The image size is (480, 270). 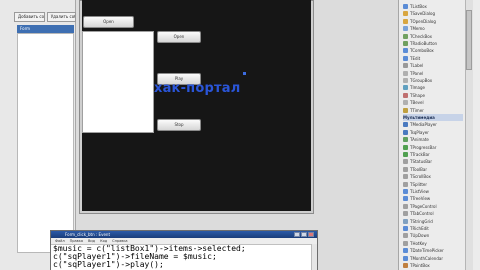 I want to click on component-item: TToolBar, so click(x=433, y=169).